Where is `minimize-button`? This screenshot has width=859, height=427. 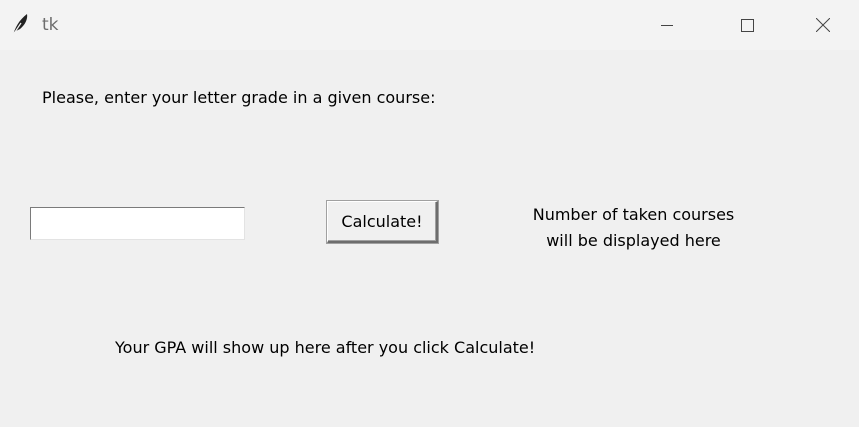 minimize-button is located at coordinates (667, 25).